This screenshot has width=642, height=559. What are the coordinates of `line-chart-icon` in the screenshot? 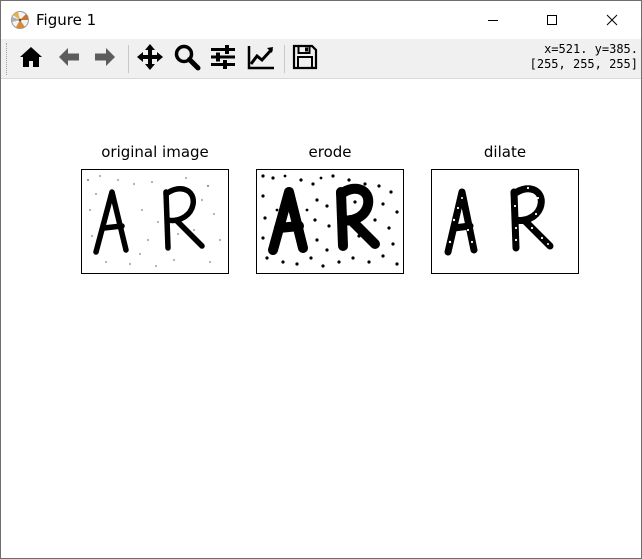 It's located at (261, 59).